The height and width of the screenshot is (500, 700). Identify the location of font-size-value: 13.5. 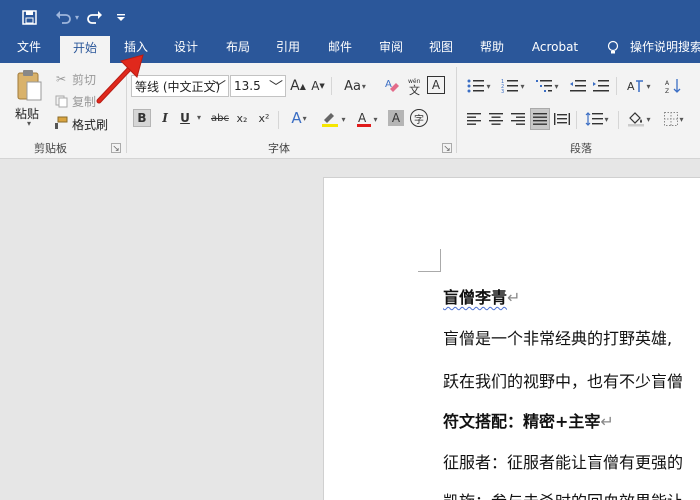
(247, 86).